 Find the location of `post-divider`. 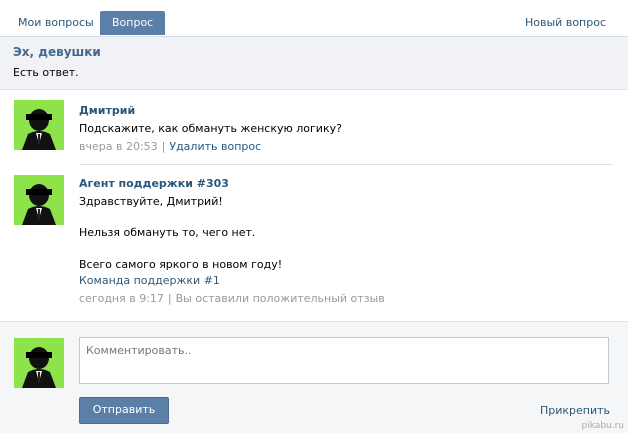

post-divider is located at coordinates (346, 164).